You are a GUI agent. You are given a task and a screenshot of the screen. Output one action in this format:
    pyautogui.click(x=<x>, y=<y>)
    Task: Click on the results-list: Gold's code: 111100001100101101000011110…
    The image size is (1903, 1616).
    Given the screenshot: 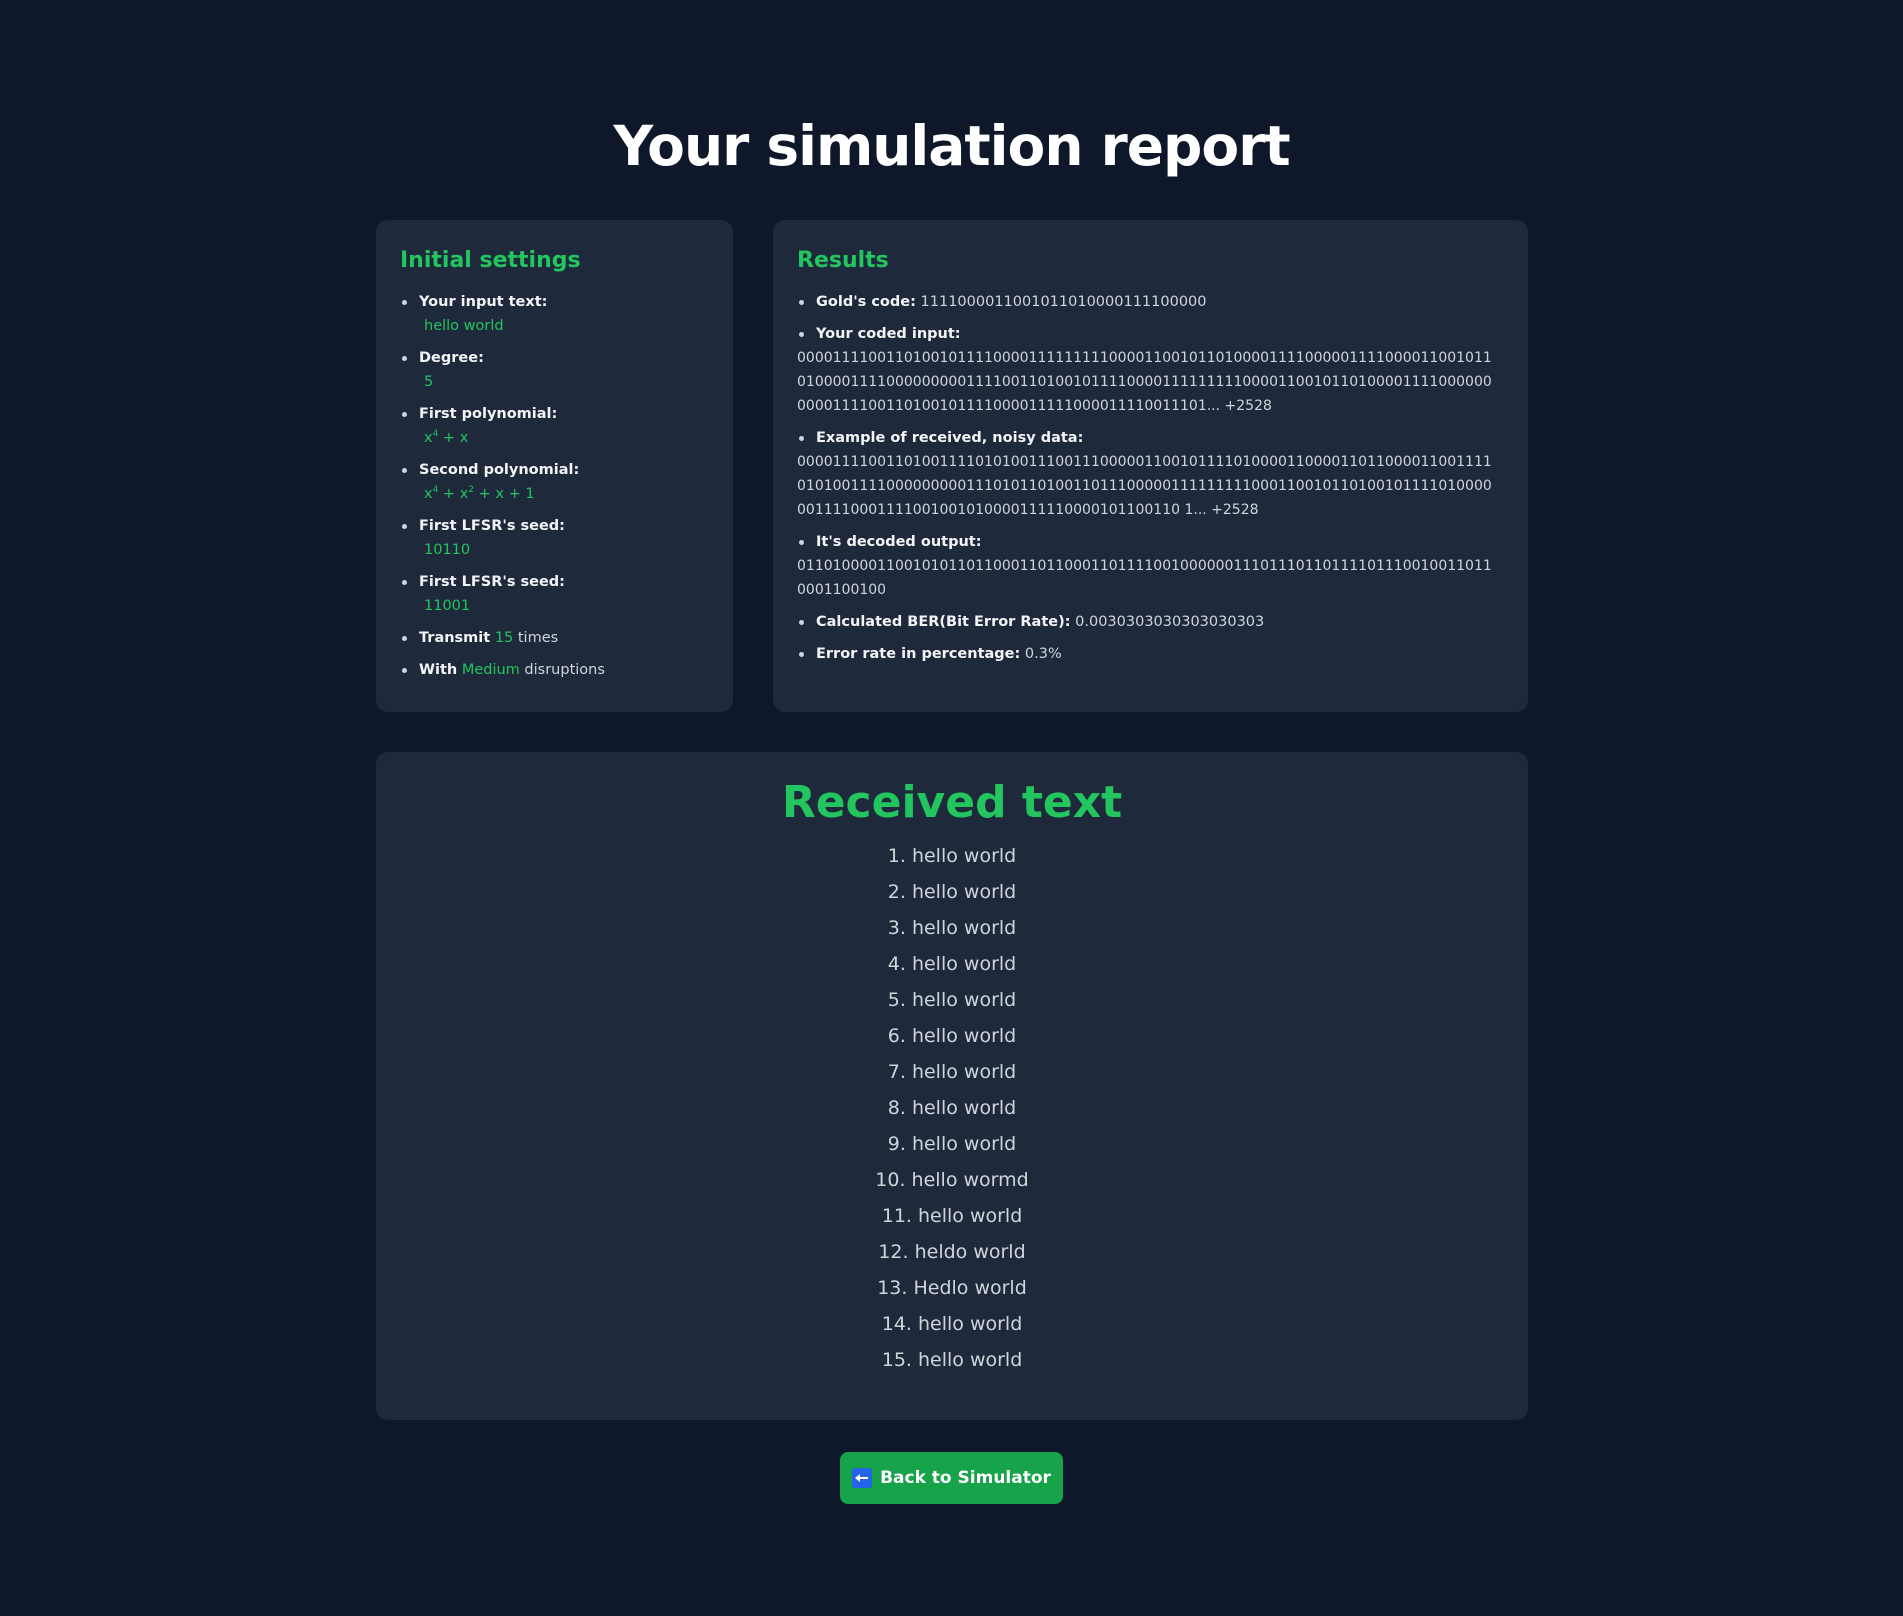 What is the action you would take?
    pyautogui.click(x=1147, y=478)
    